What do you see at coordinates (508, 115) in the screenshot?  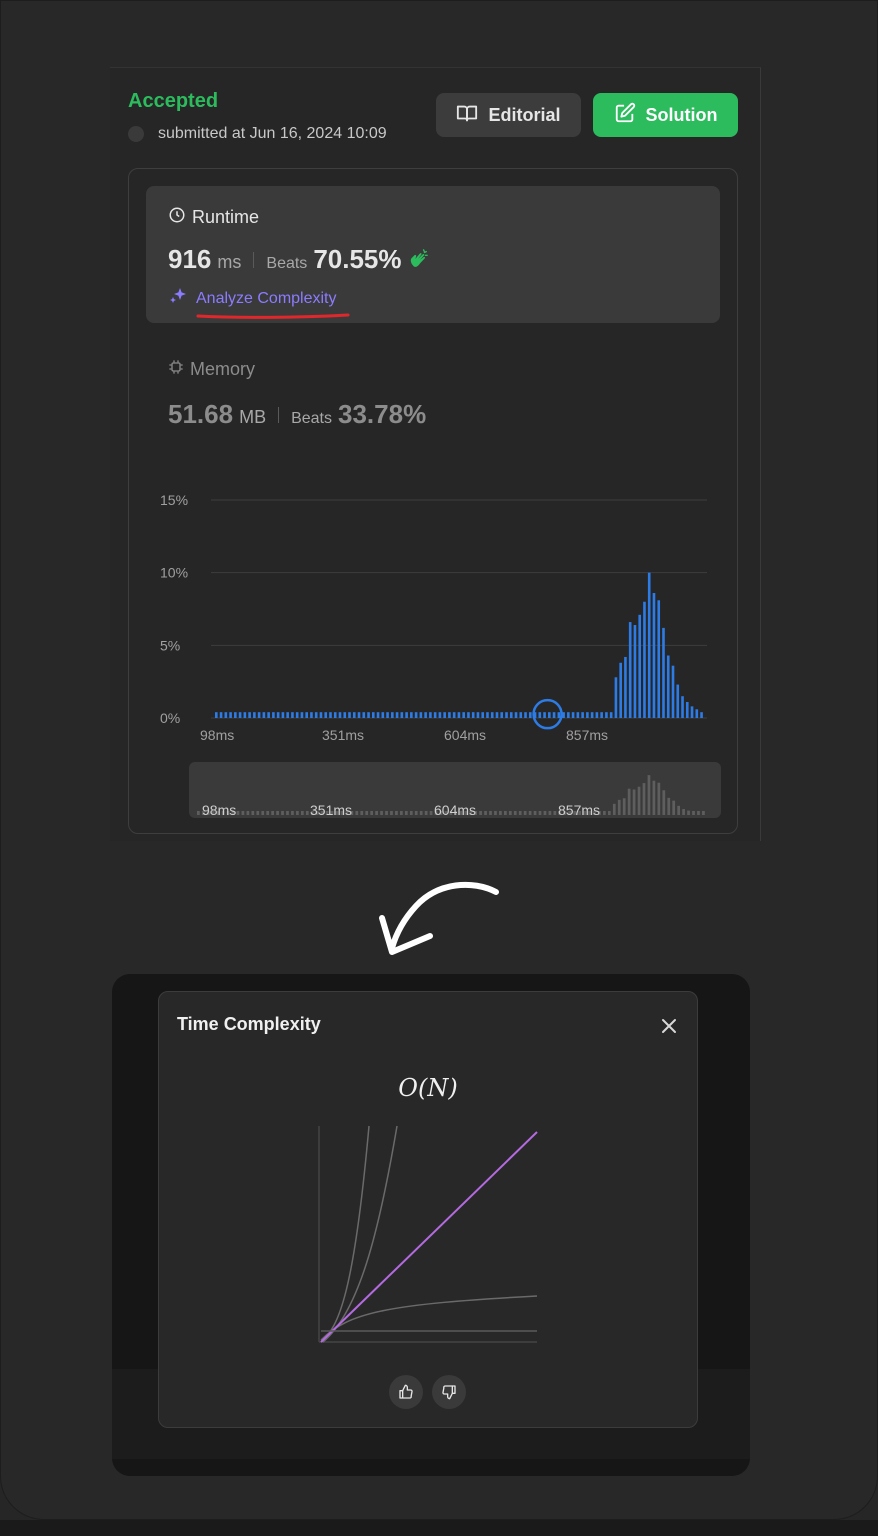 I see `editorial-button: Editorial` at bounding box center [508, 115].